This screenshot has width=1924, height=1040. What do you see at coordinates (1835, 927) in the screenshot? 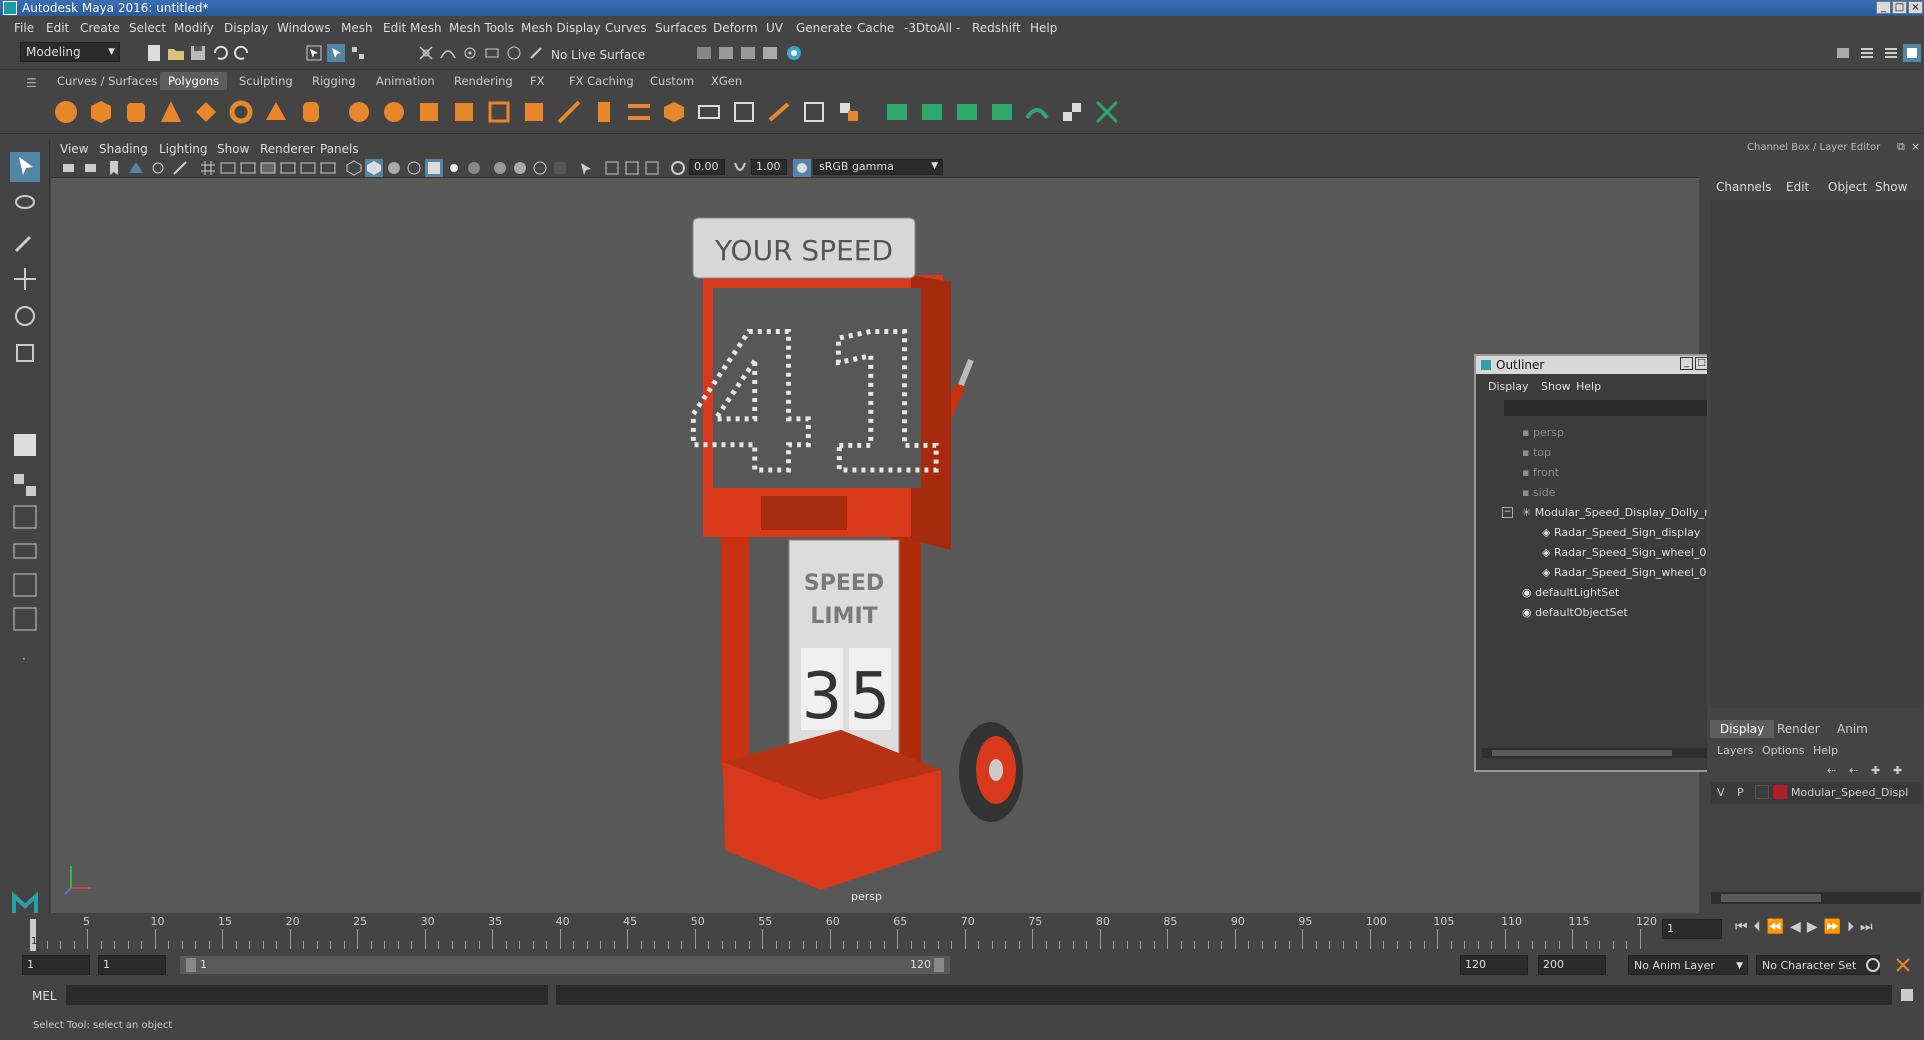
I see `step-forward-key-icon: ⏩` at bounding box center [1835, 927].